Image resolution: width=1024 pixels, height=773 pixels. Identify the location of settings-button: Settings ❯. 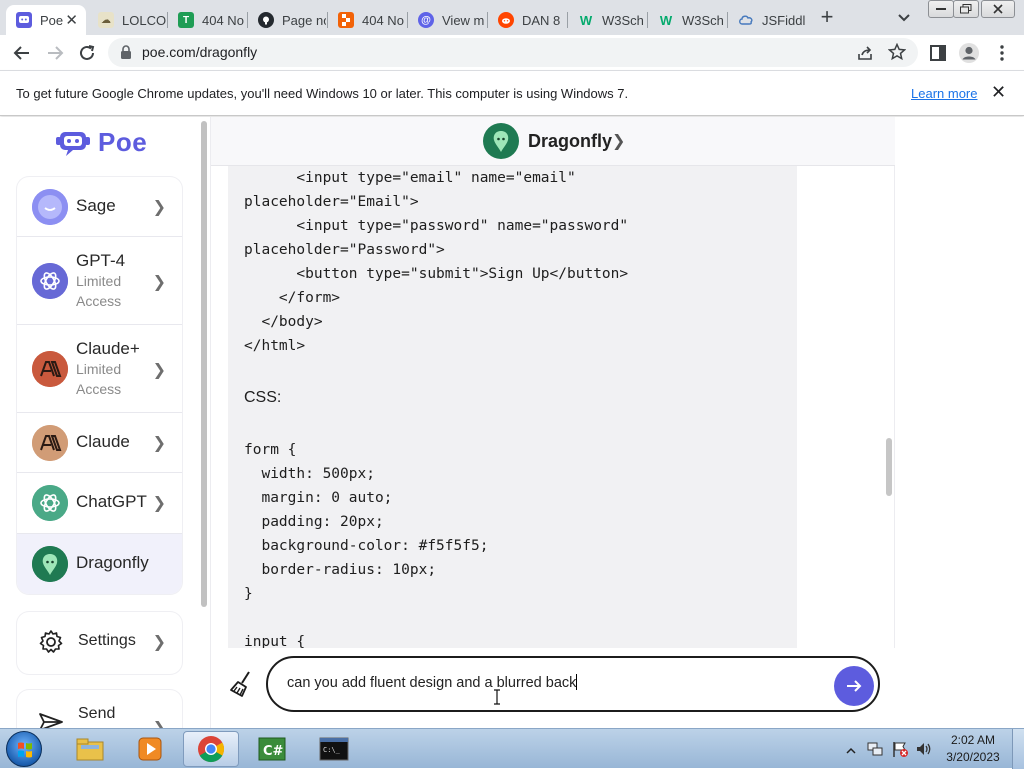
(99, 643).